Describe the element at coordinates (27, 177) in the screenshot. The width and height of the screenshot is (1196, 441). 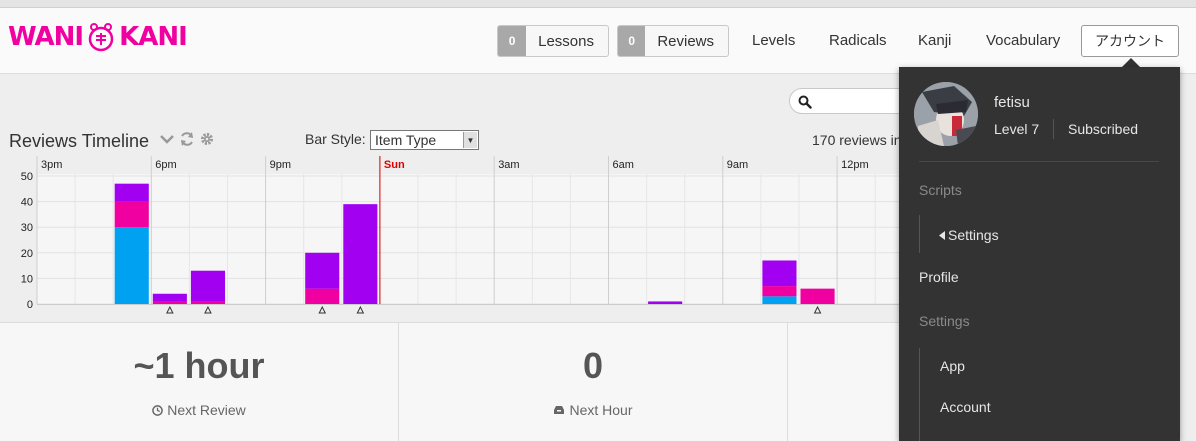
I see `chart-y-tick-label: 50` at that location.